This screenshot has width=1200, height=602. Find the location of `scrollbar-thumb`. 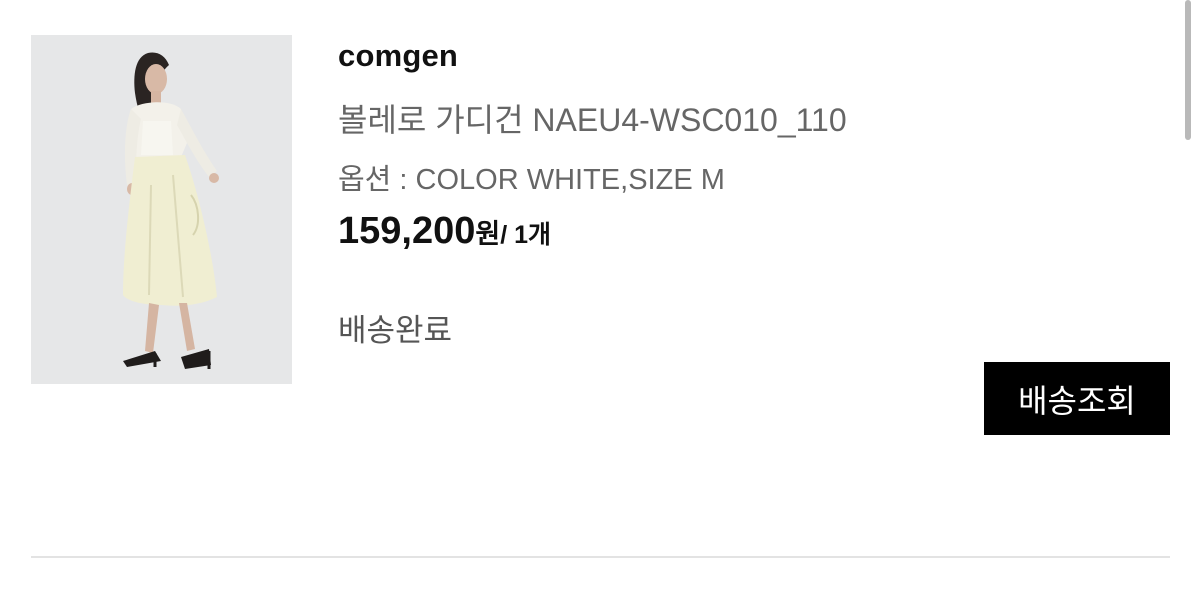

scrollbar-thumb is located at coordinates (1188, 70).